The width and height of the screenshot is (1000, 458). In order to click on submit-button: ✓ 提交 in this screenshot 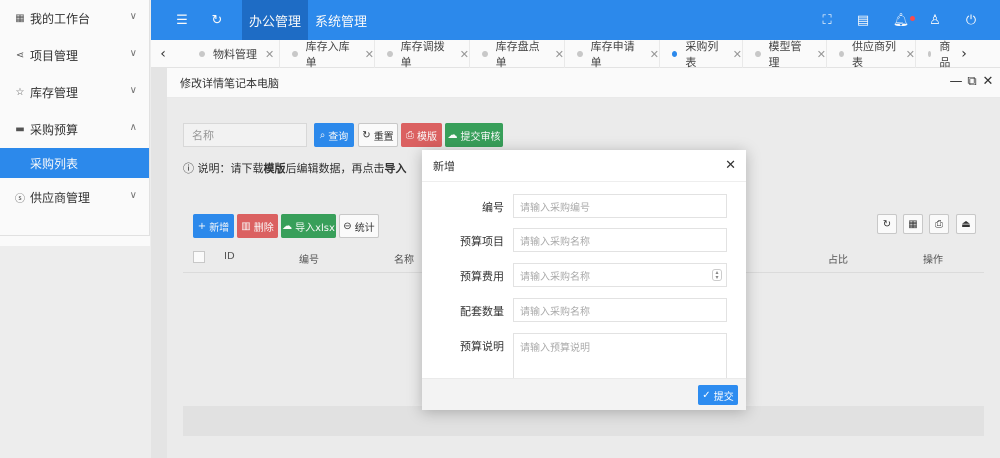, I will do `click(718, 395)`.